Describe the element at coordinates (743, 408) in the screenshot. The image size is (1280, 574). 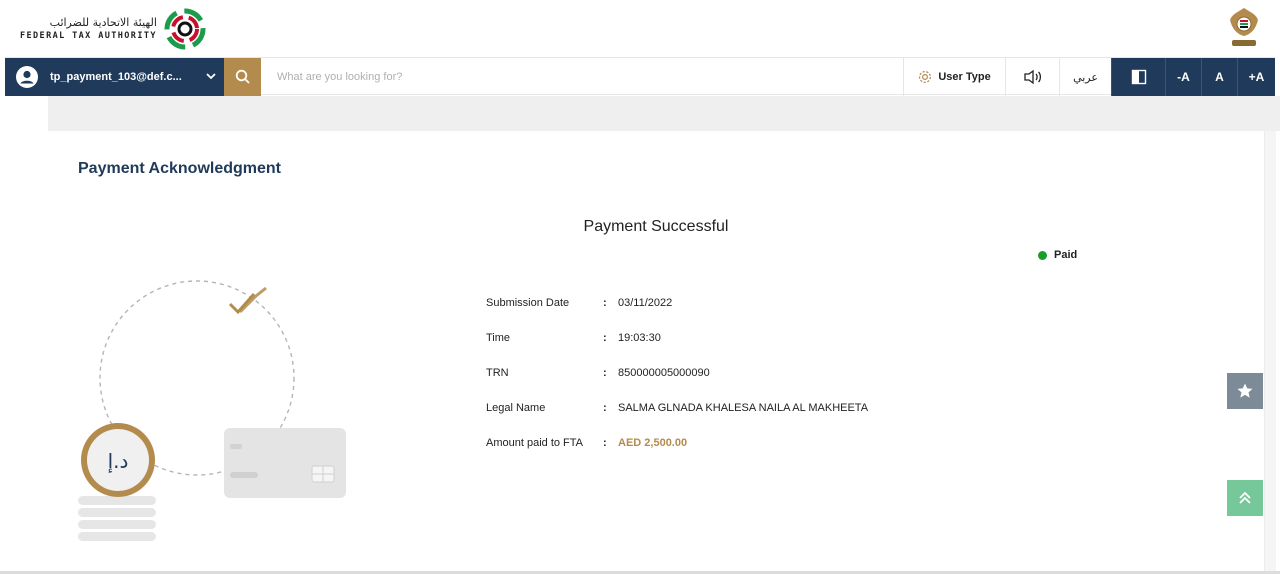
I see `detail-value: SALMA GLNADA KHALESA NAILA AL MAKHEETA` at that location.